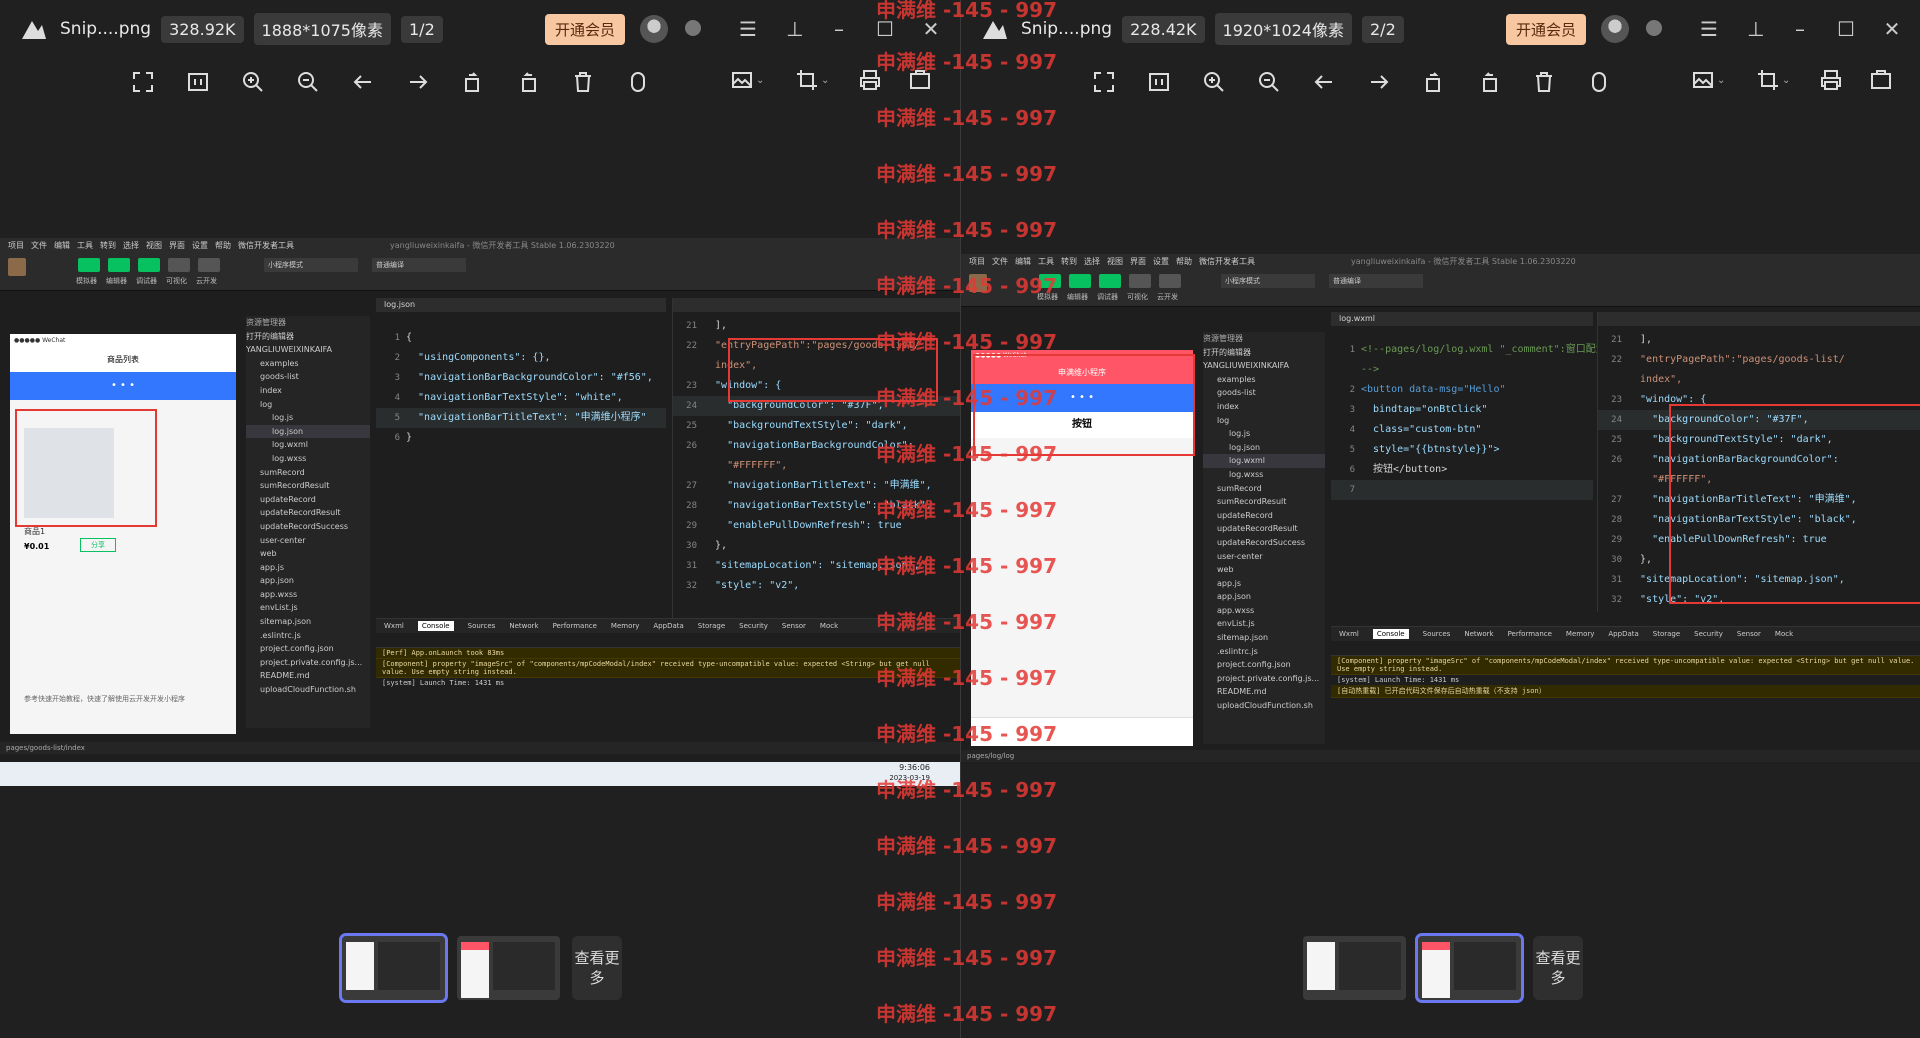 The width and height of the screenshot is (1920, 1038). Describe the element at coordinates (308, 418) in the screenshot. I see `explorer-item: log.js` at that location.